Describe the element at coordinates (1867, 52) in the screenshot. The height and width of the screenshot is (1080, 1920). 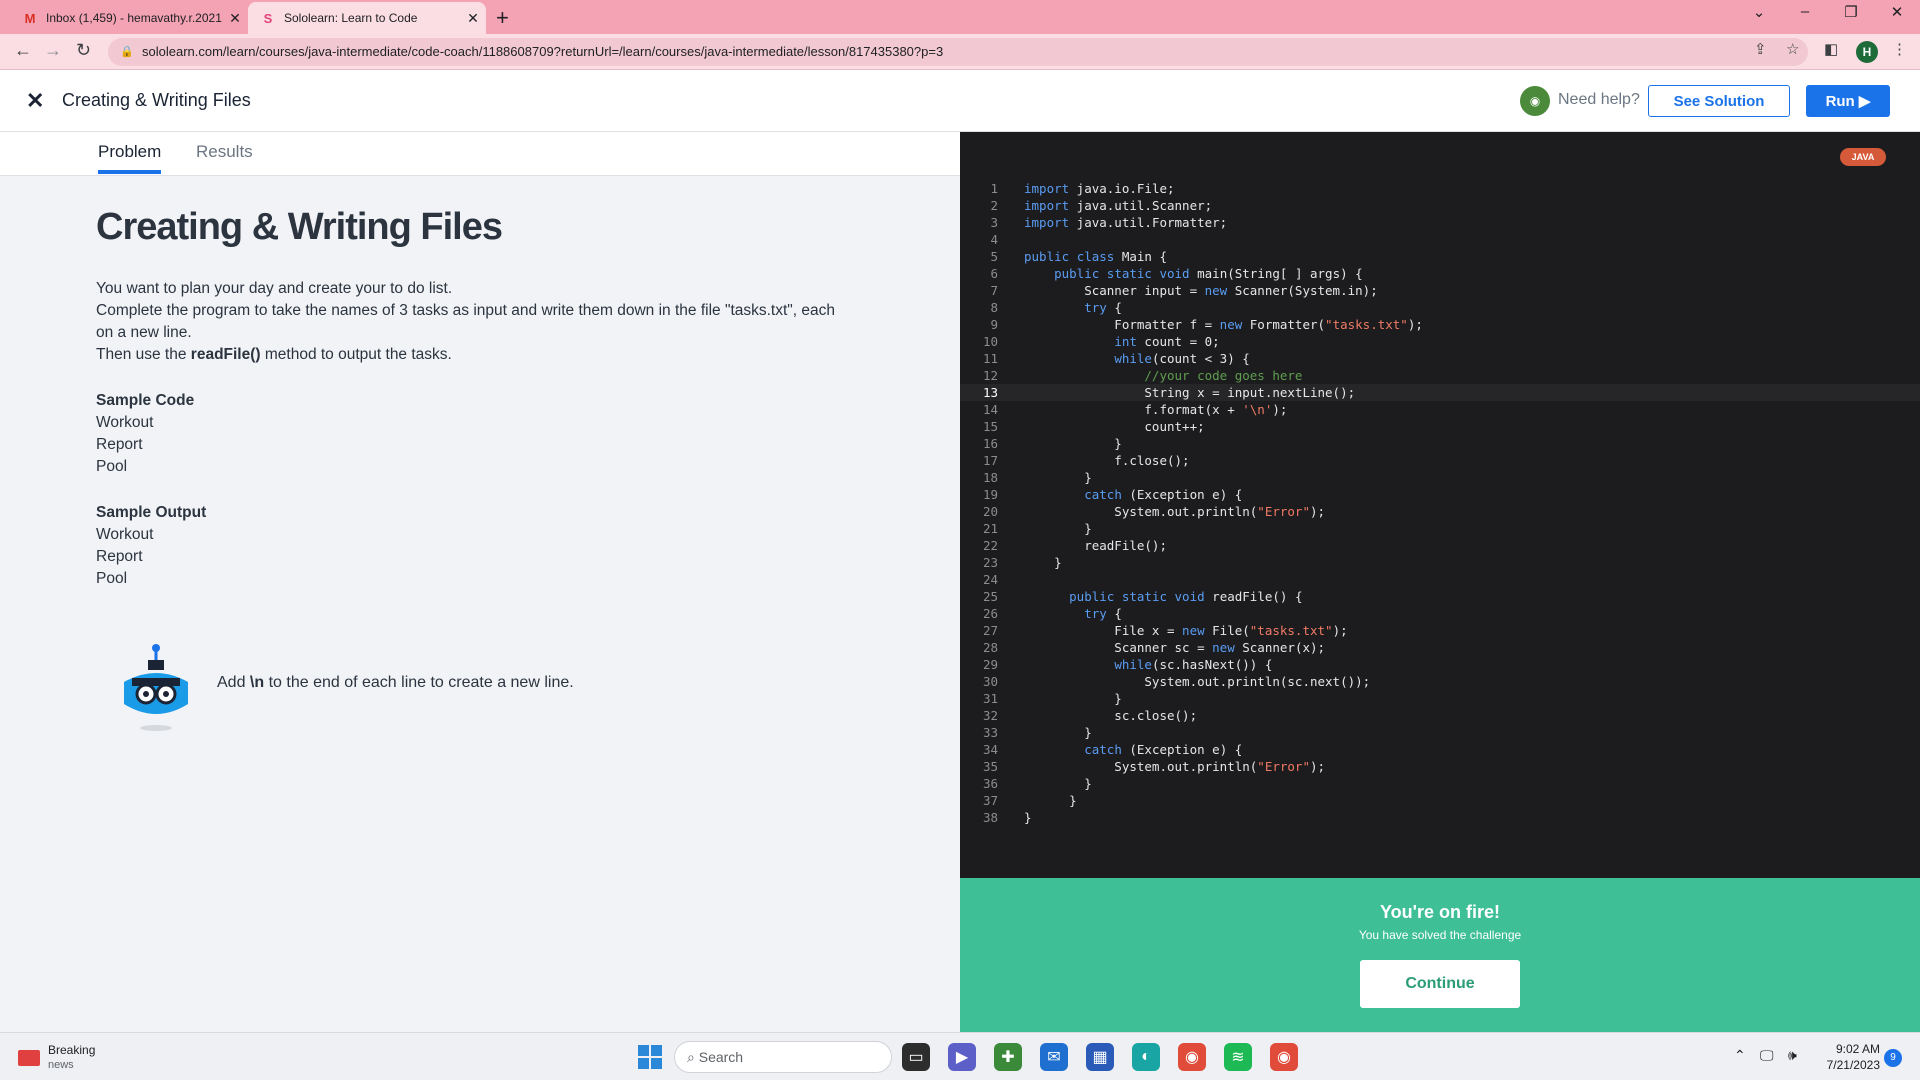
I see `profile-avatar: H` at that location.